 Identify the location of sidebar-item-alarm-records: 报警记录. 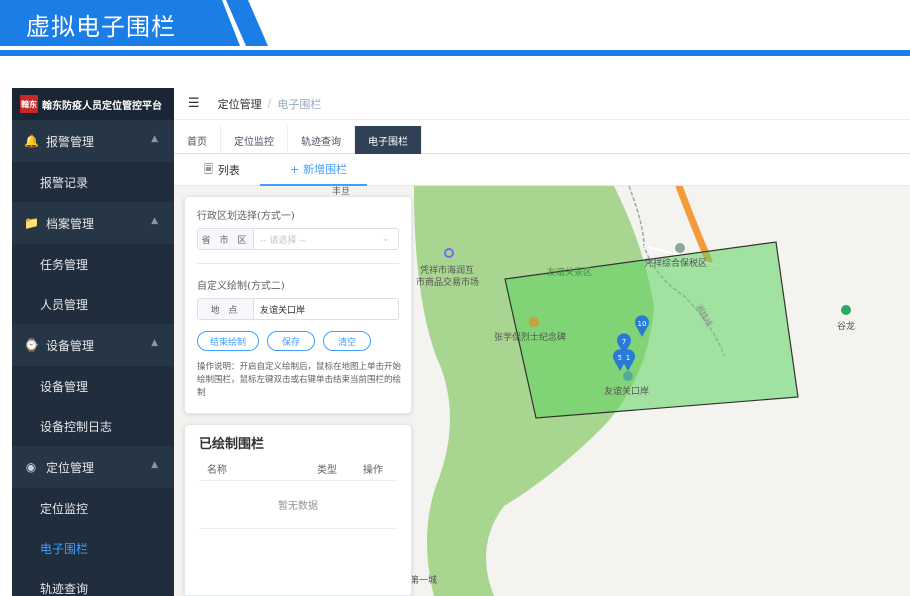
(93, 182).